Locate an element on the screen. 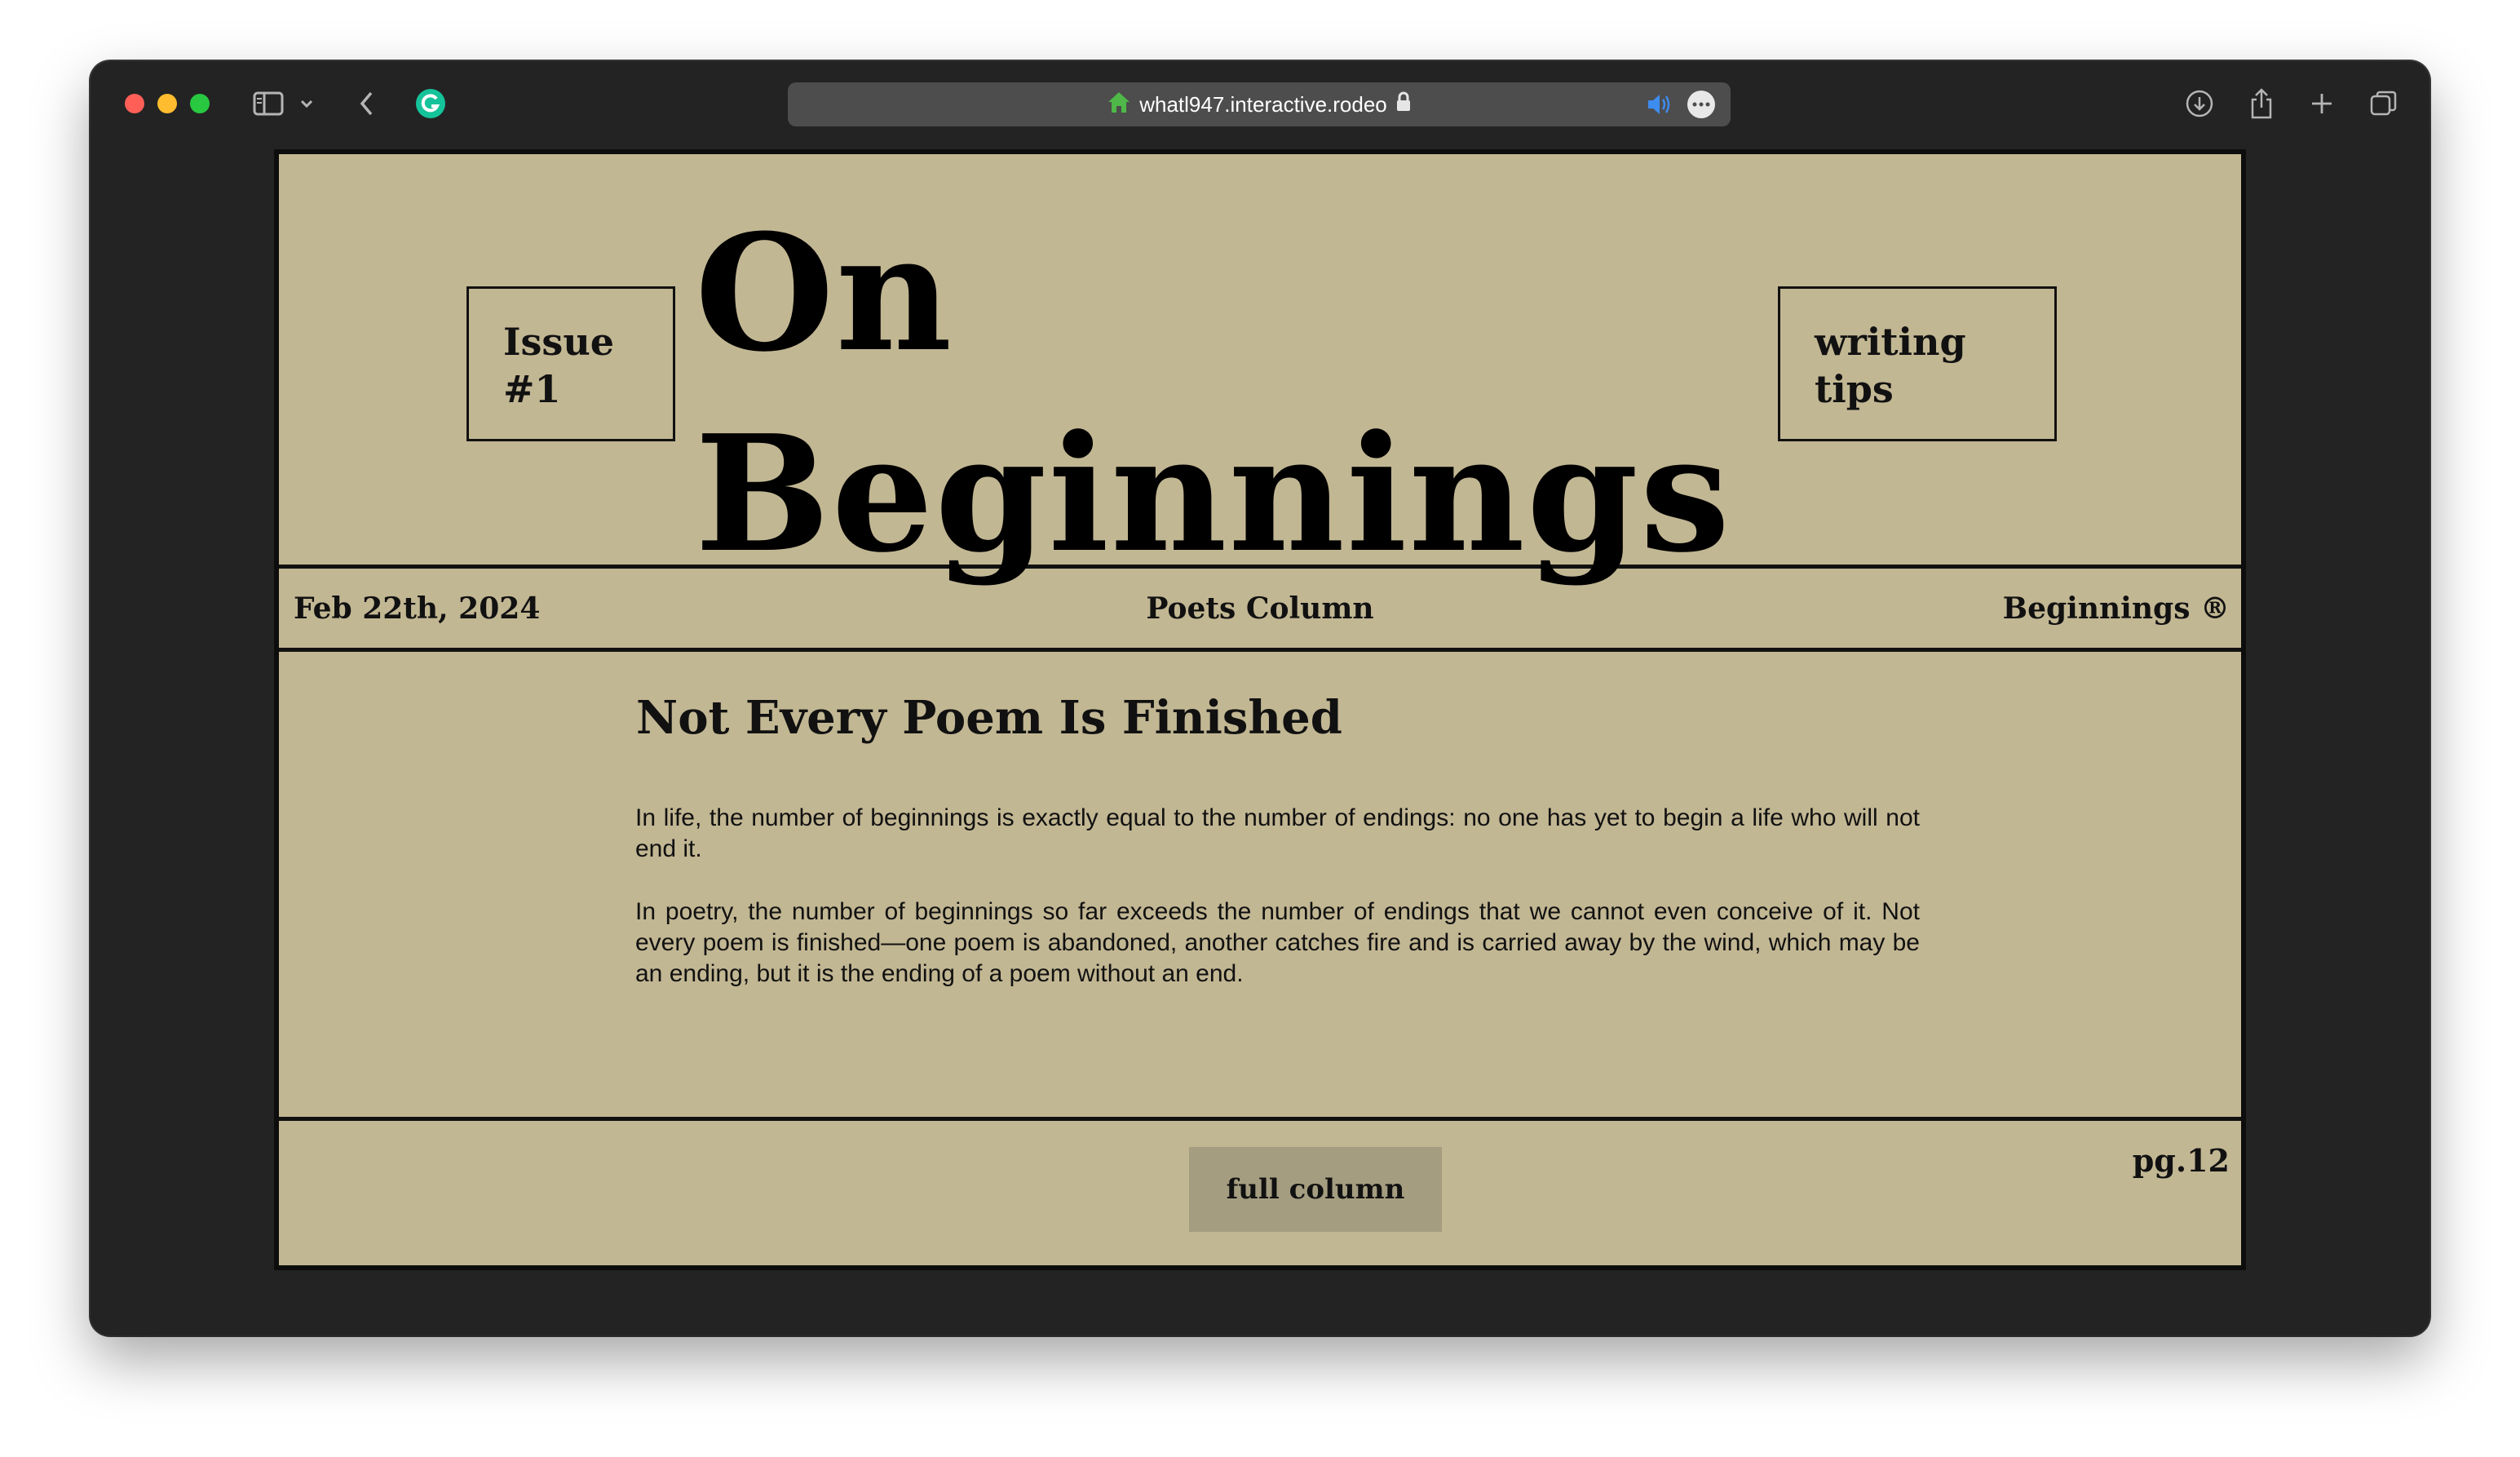  brand-mark: Beginnings ® is located at coordinates (2116, 608).